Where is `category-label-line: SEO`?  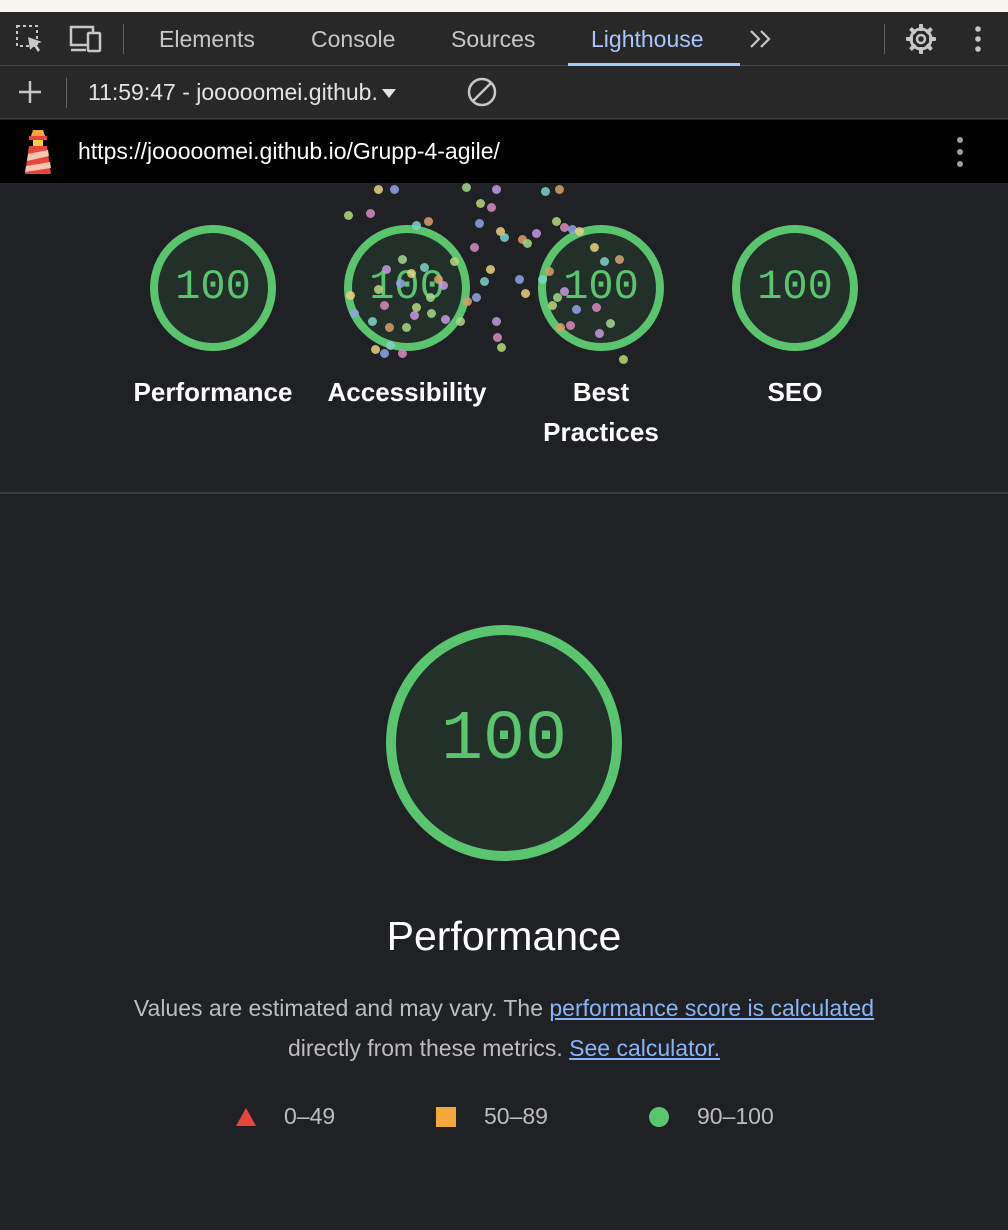
category-label-line: SEO is located at coordinates (795, 392).